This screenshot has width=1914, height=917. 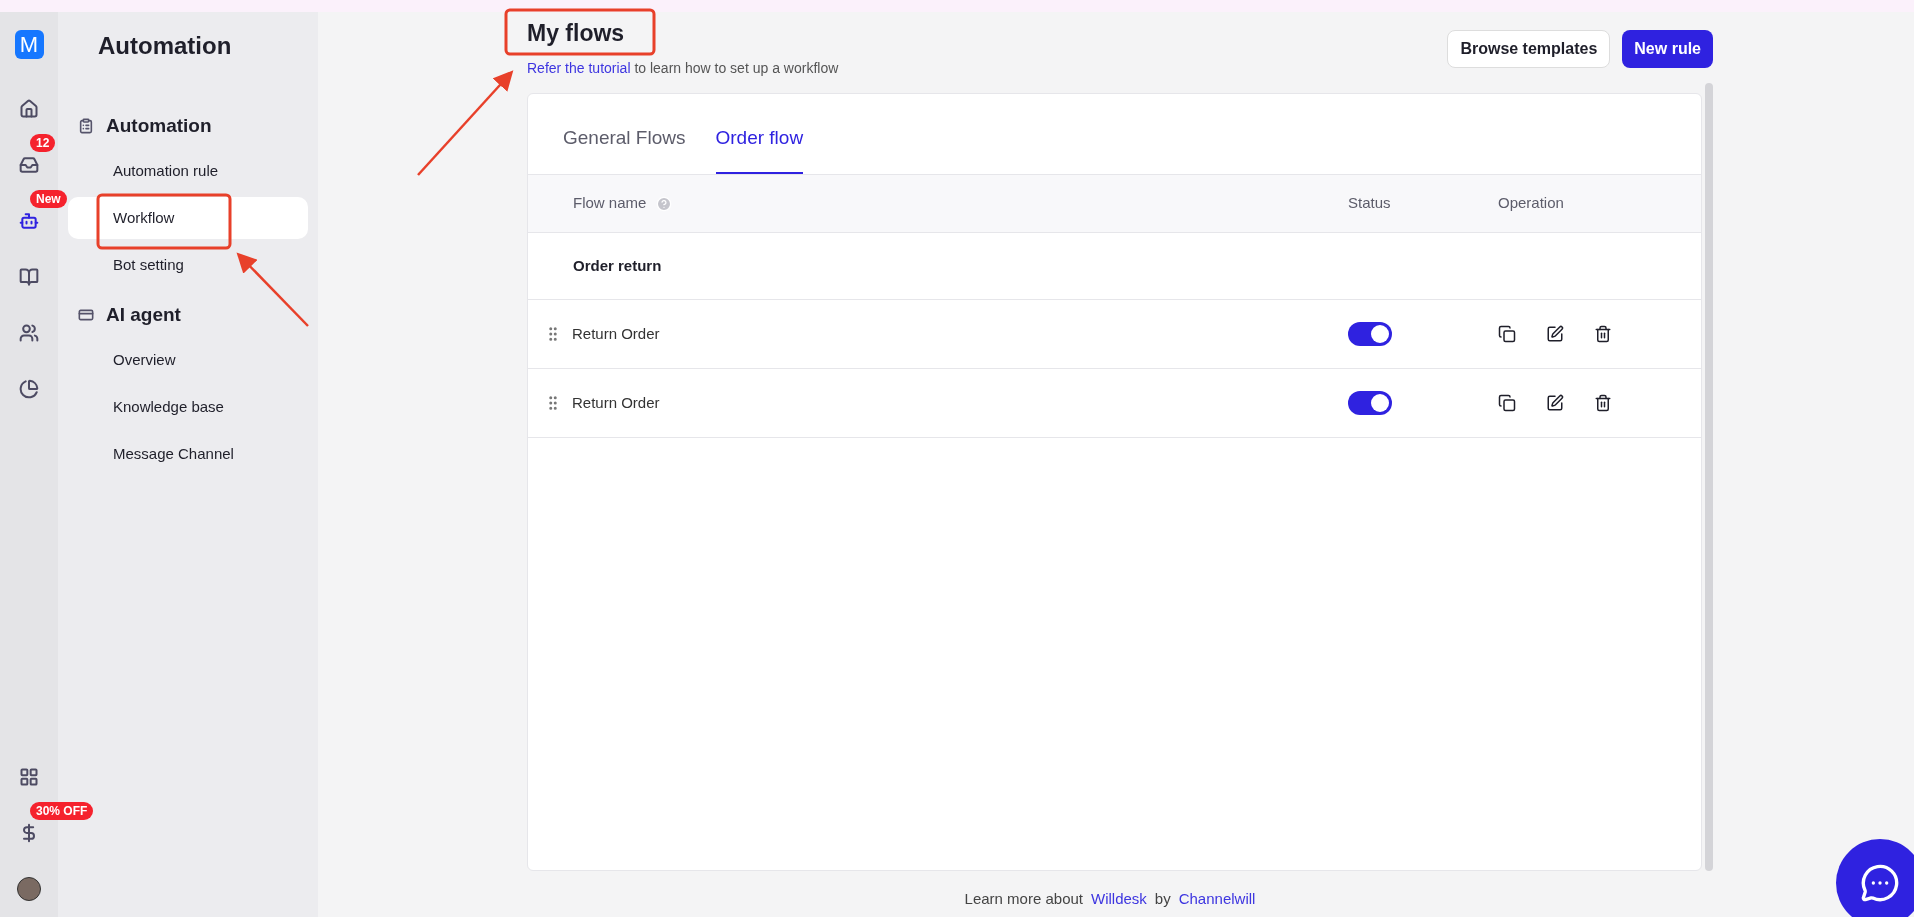 What do you see at coordinates (1119, 899) in the screenshot?
I see `willdesk-link: Willdesk` at bounding box center [1119, 899].